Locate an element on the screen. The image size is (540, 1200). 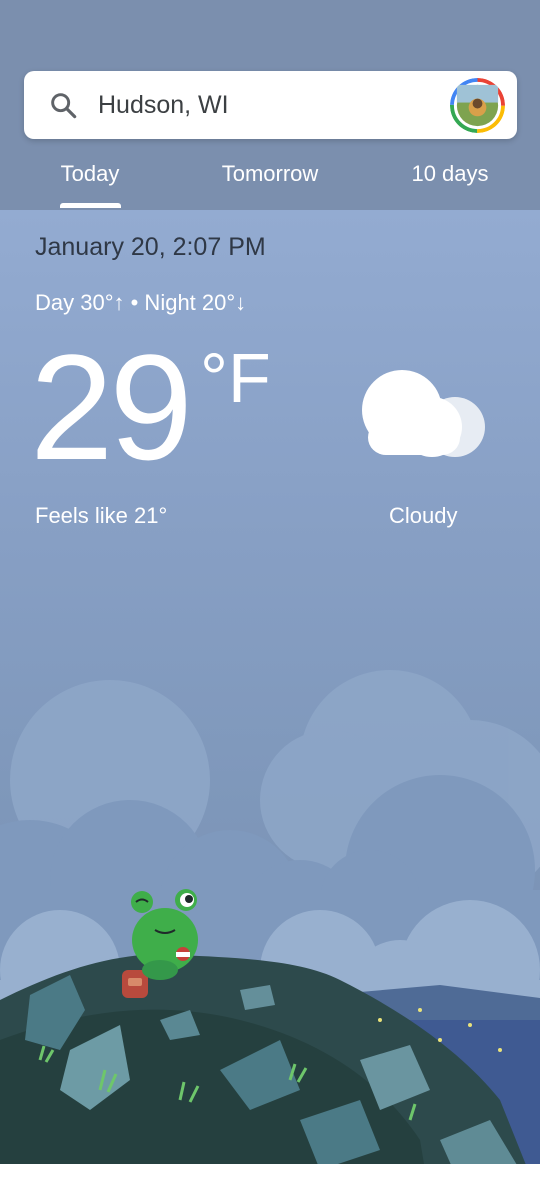
tab-10-days: 10 days is located at coordinates (450, 174).